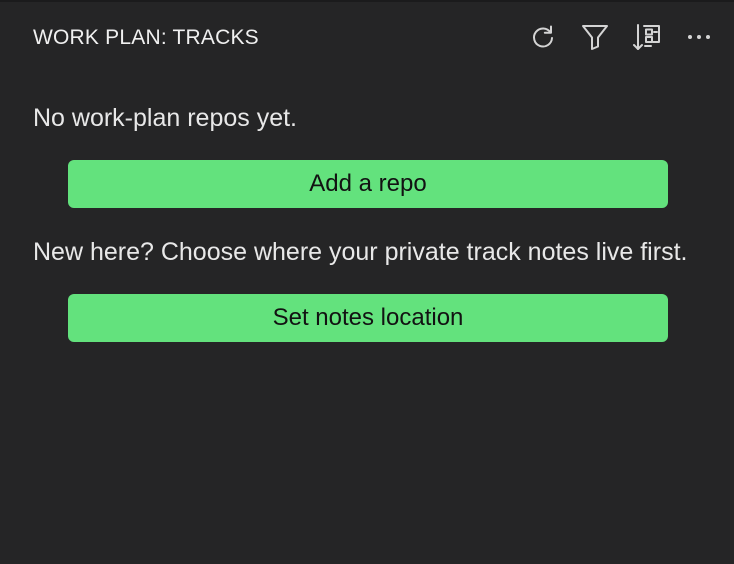  I want to click on sort-button, so click(647, 37).